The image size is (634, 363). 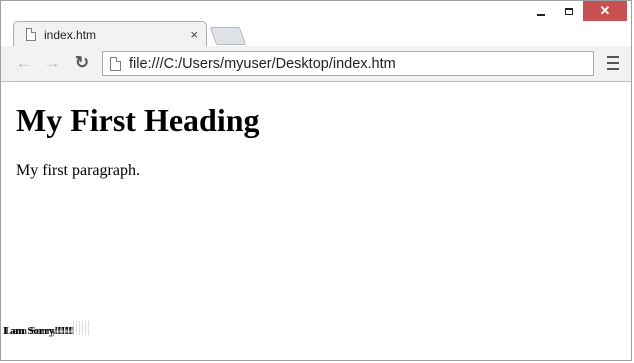 I want to click on forward-button: →, so click(x=52, y=63).